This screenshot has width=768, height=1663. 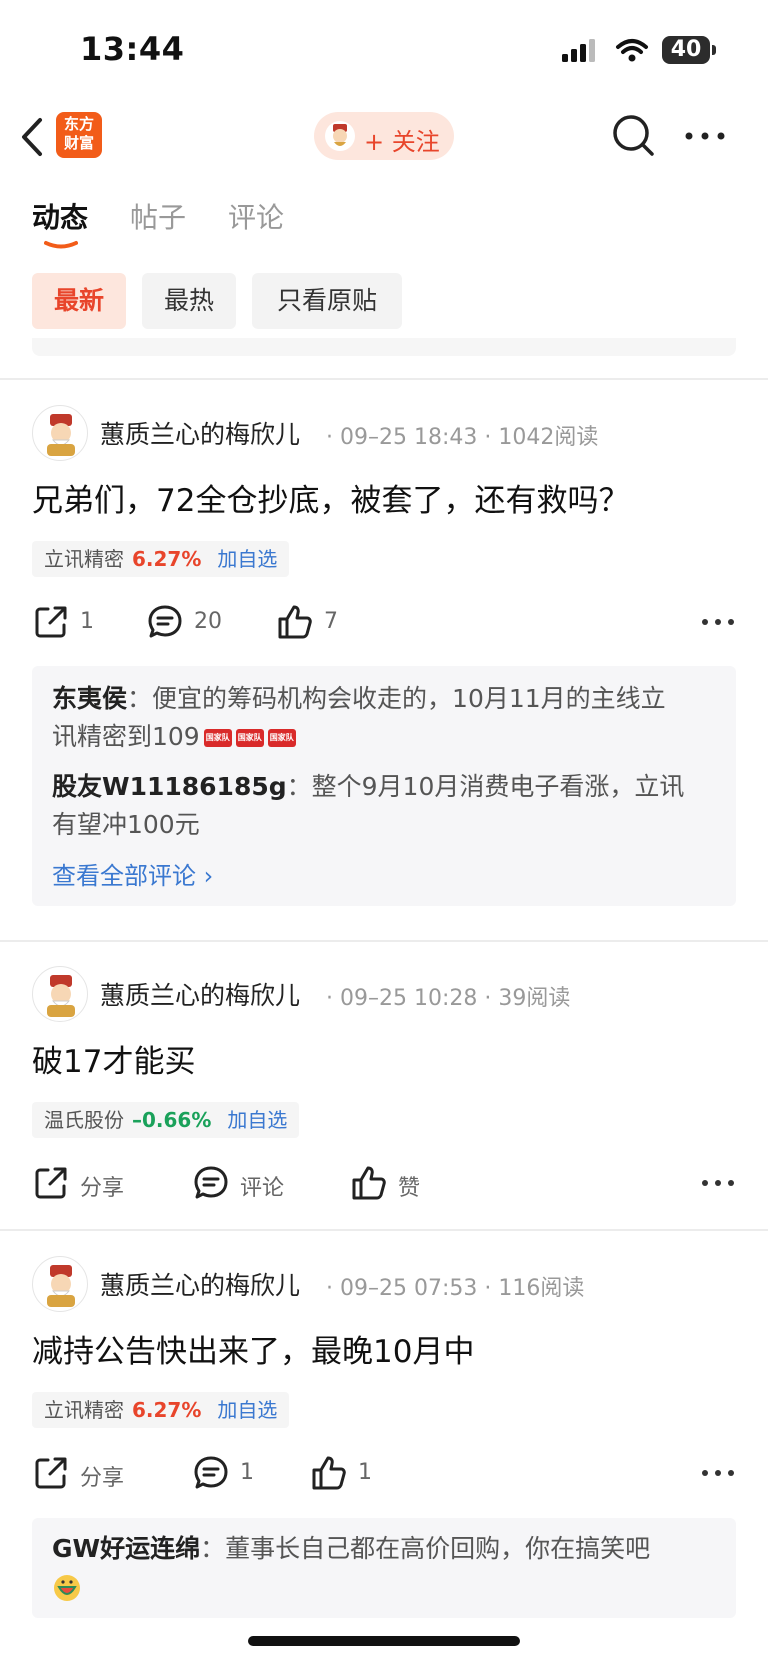 I want to click on previous-card-edge, so click(x=384, y=347).